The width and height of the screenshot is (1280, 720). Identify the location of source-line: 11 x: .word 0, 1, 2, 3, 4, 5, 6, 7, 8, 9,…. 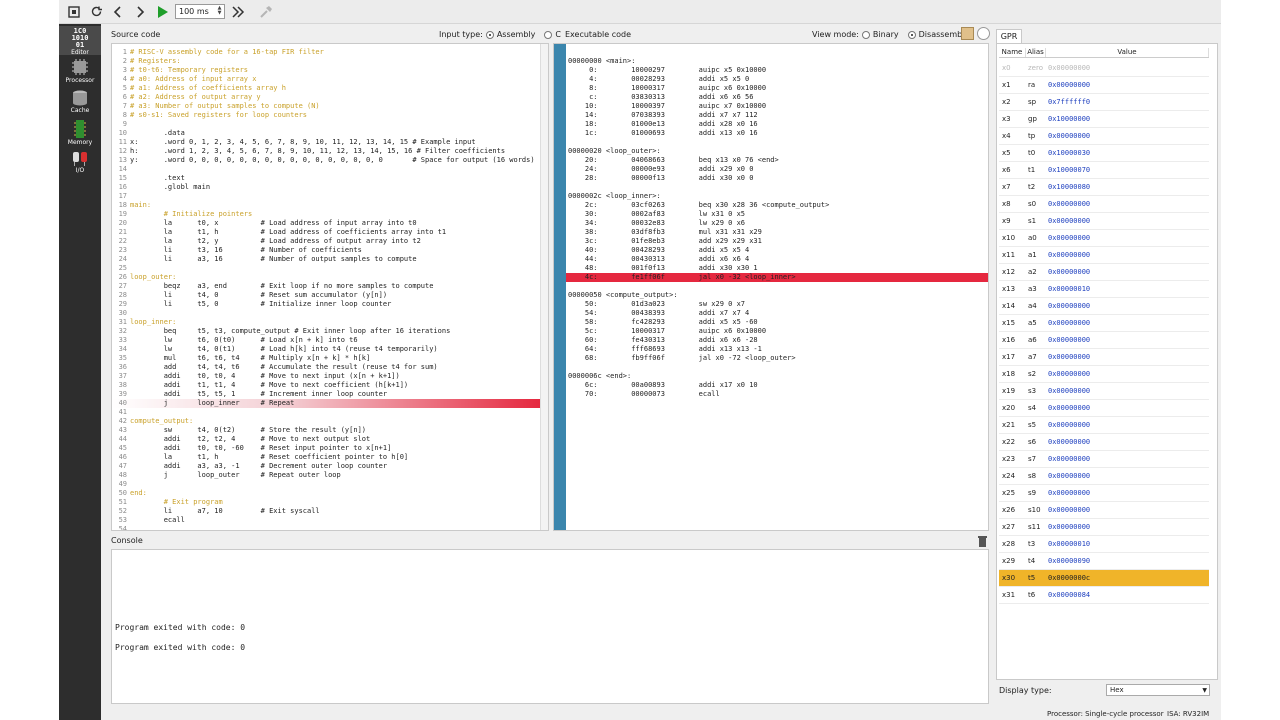
(326, 142).